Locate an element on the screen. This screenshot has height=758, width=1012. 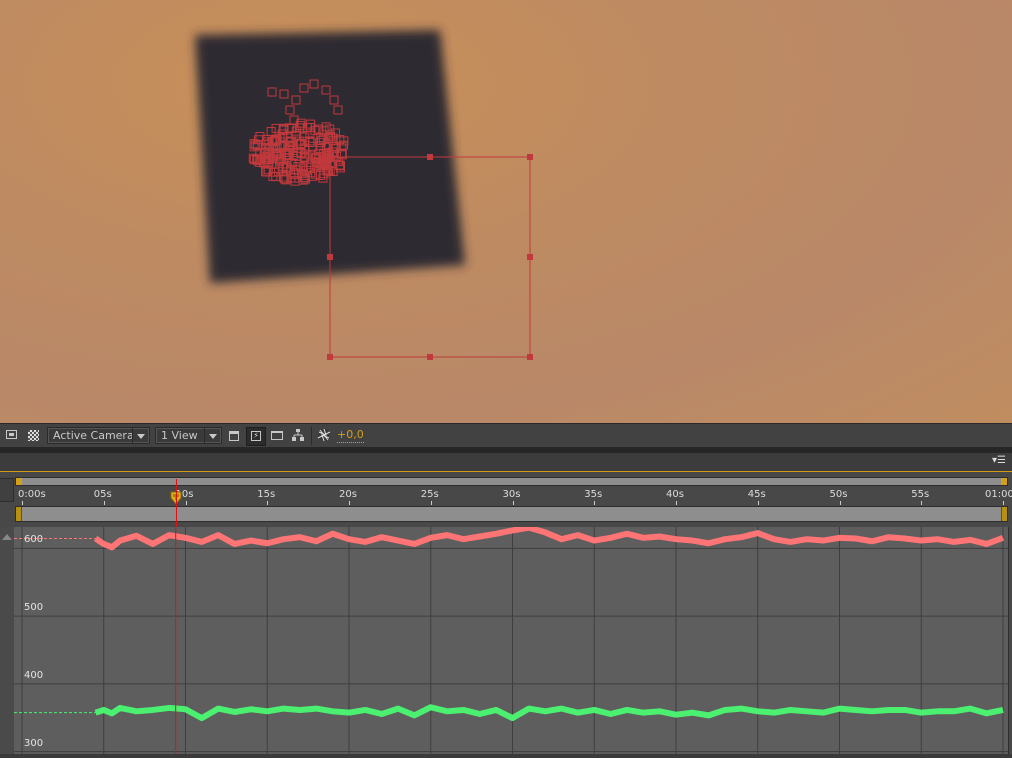
handle-ml is located at coordinates (330, 257).